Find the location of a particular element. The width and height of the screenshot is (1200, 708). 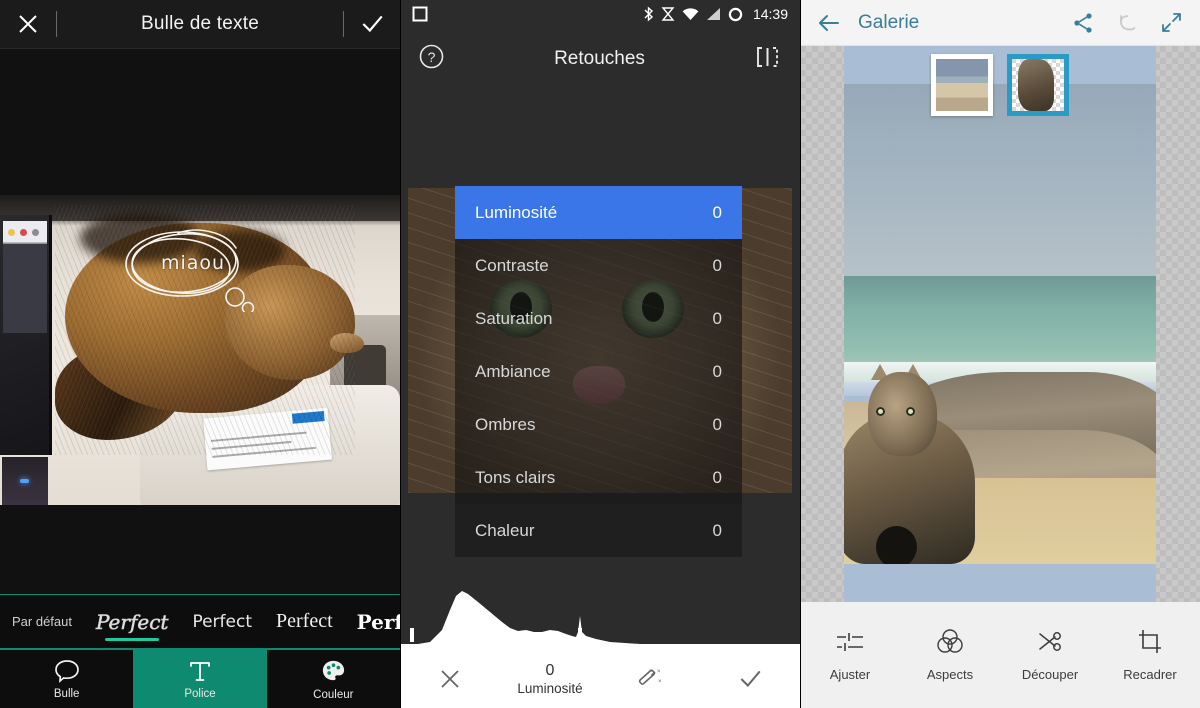

font-option-label: Perfect is located at coordinates (304, 621).